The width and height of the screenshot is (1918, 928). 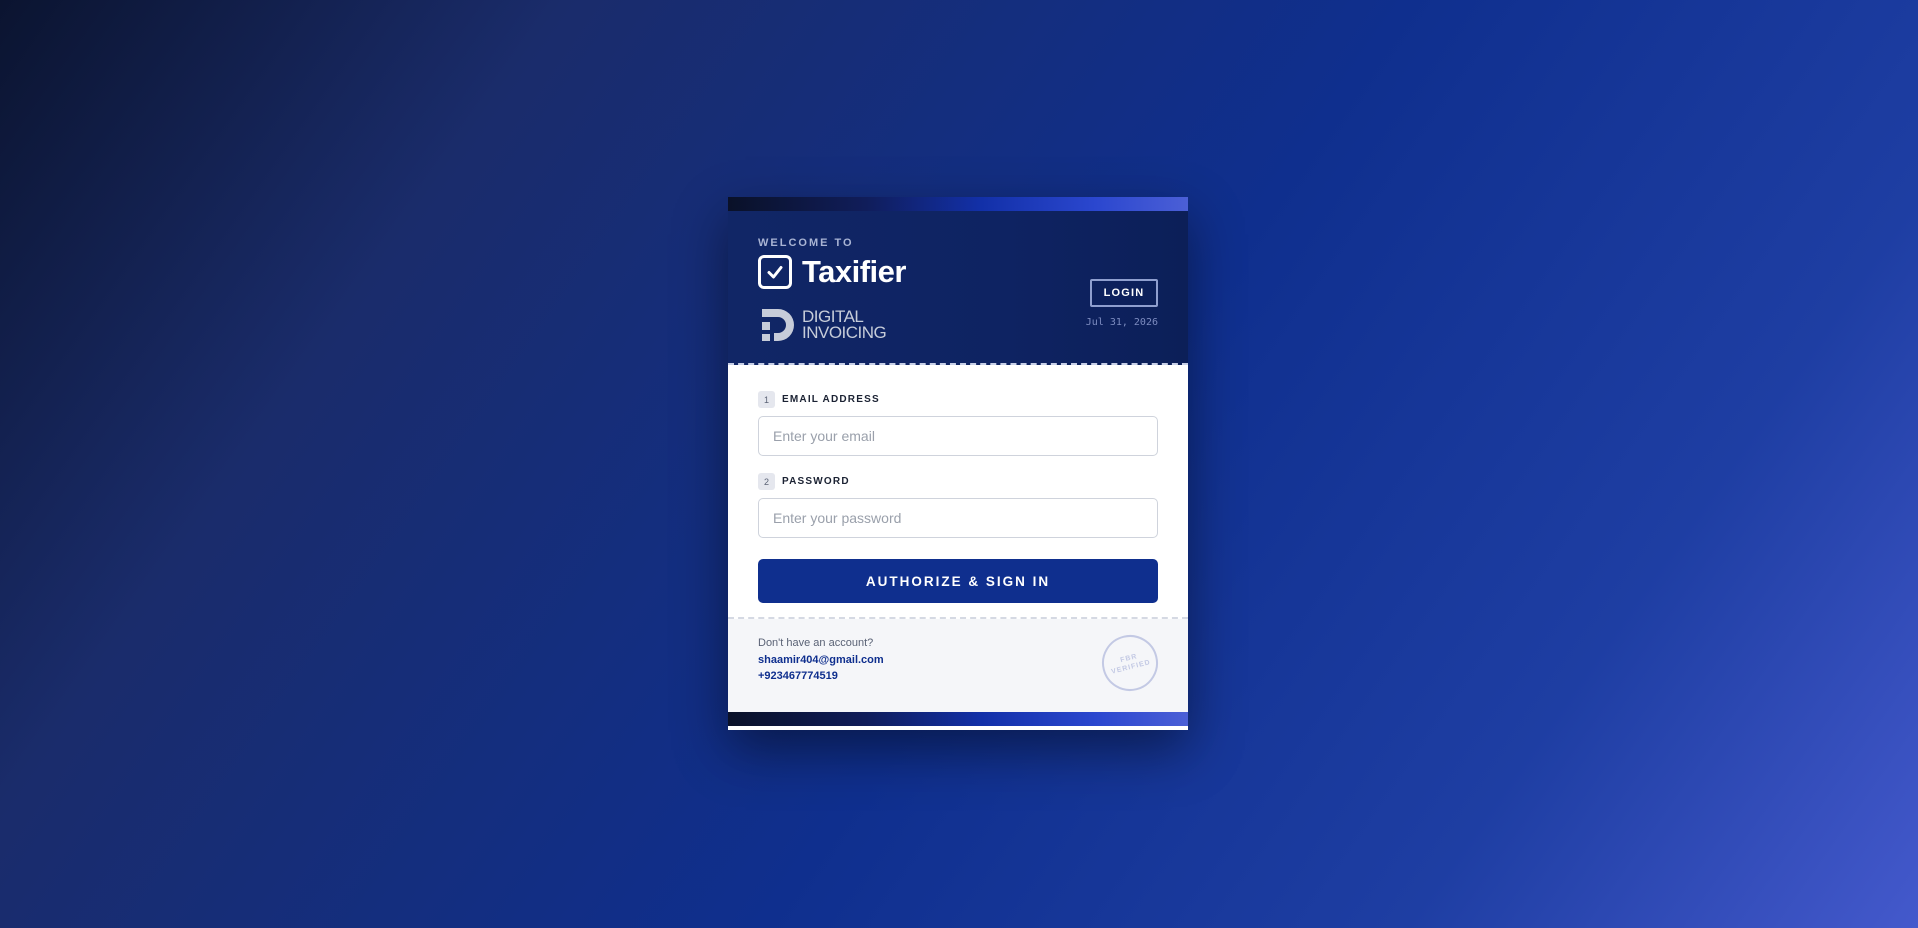 I want to click on email-input, so click(x=958, y=436).